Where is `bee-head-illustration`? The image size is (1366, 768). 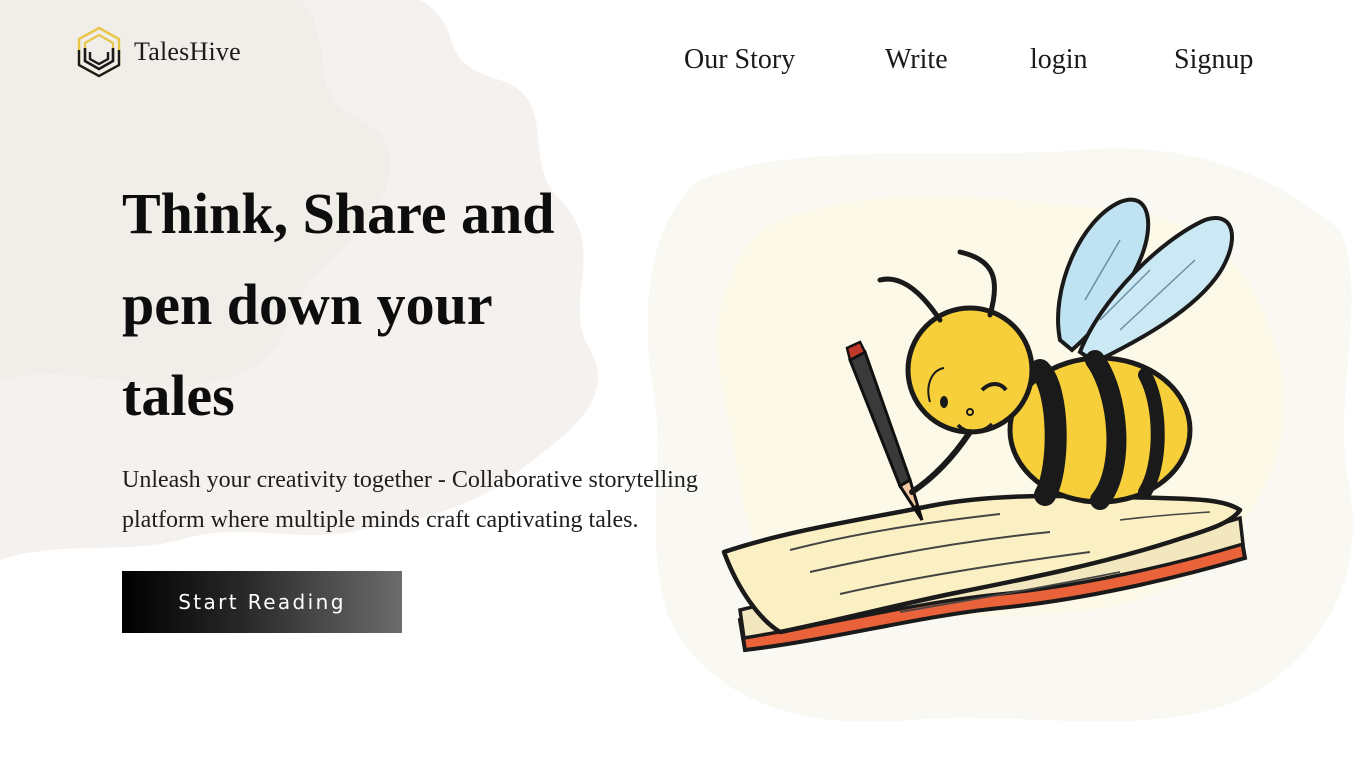
bee-head-illustration is located at coordinates (956, 342).